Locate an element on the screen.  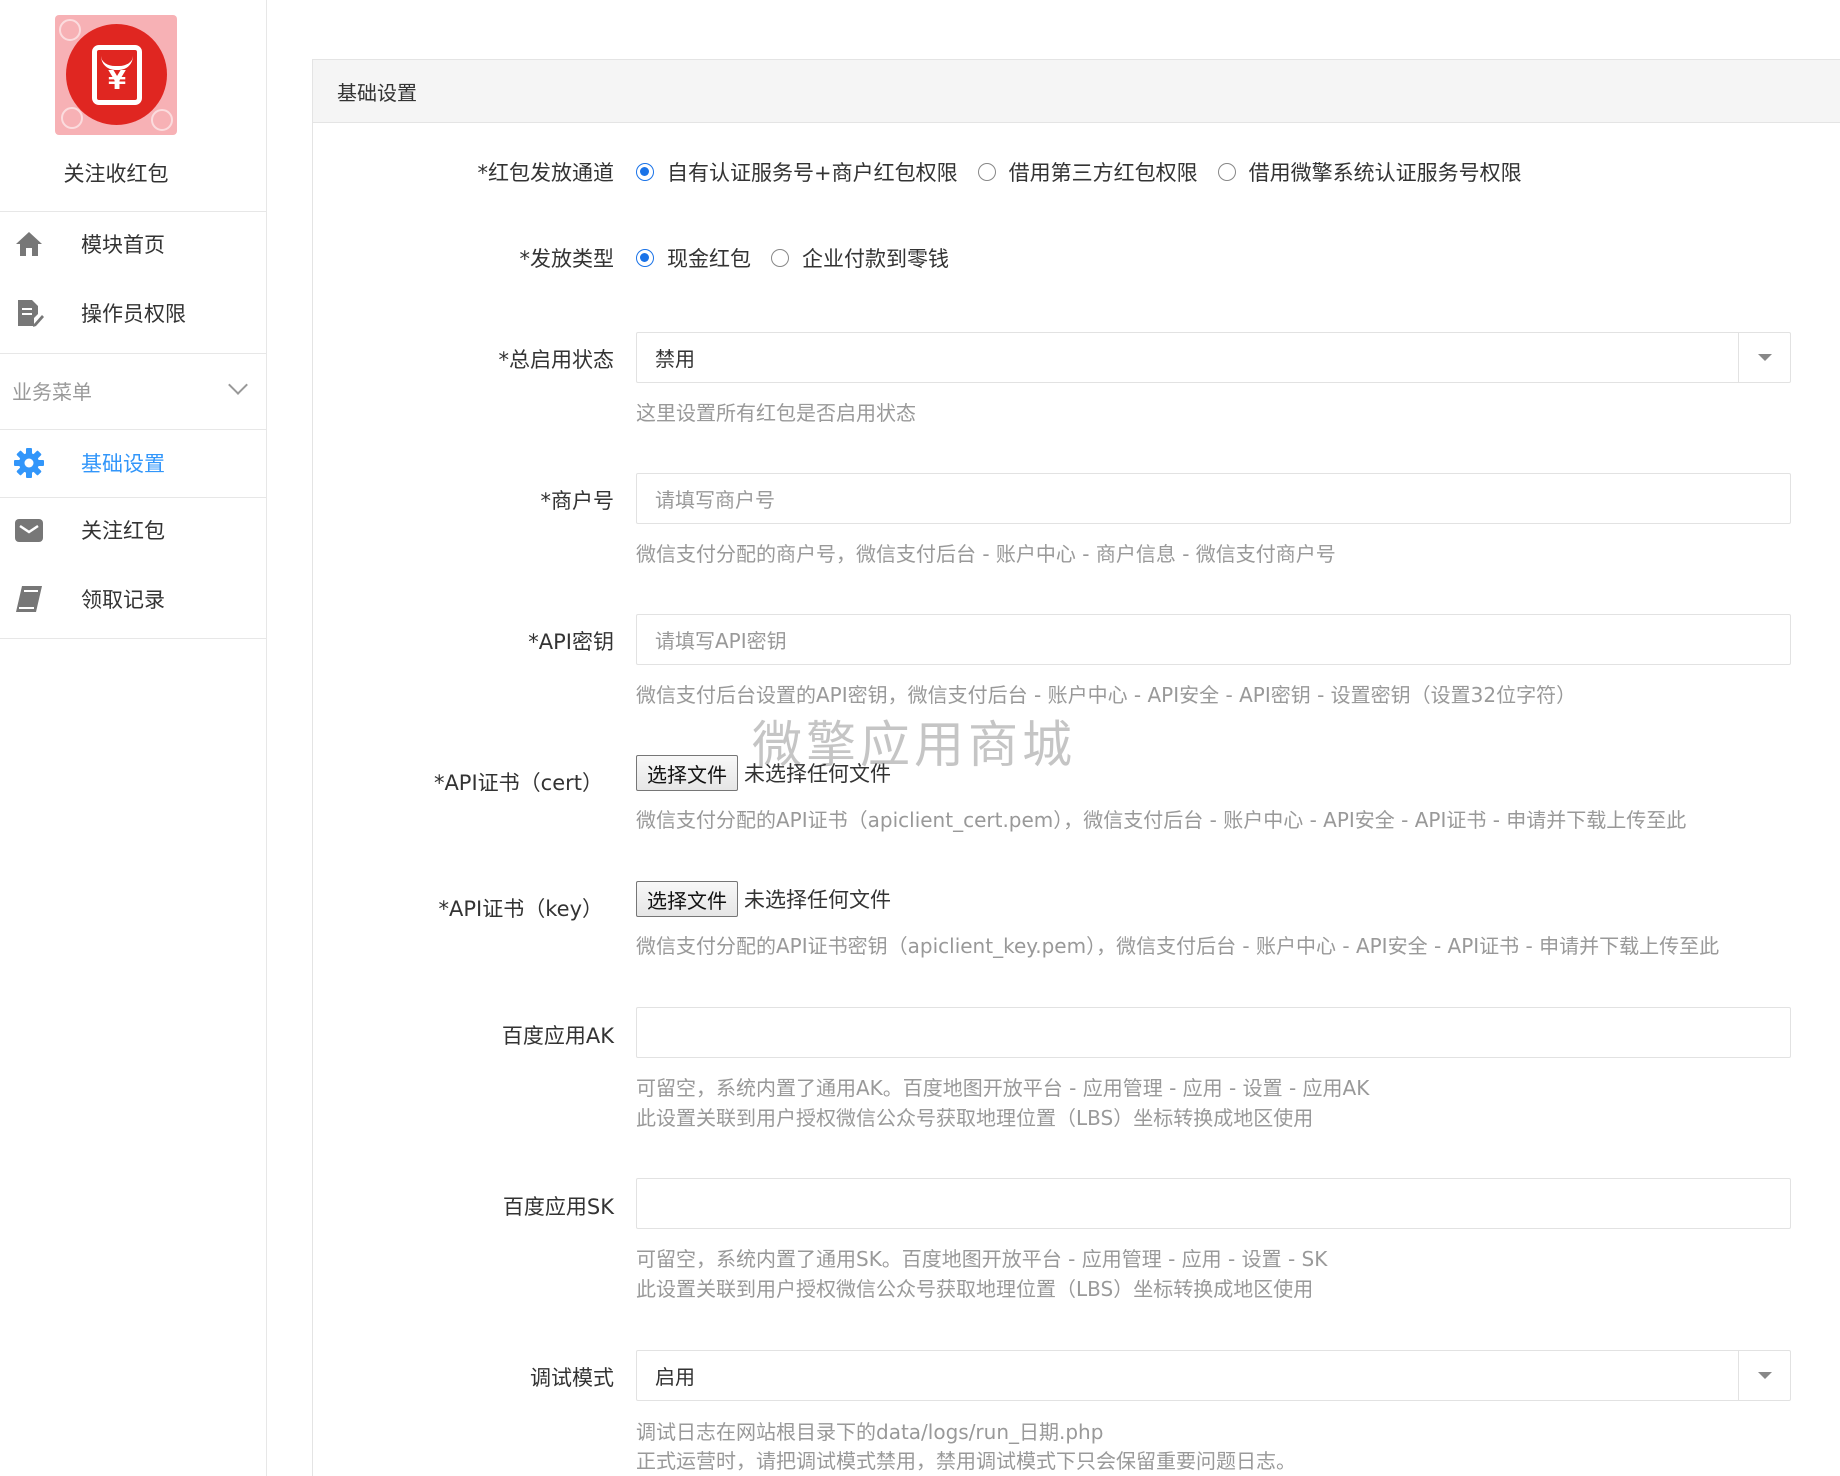
envelope-icon is located at coordinates (29, 530).